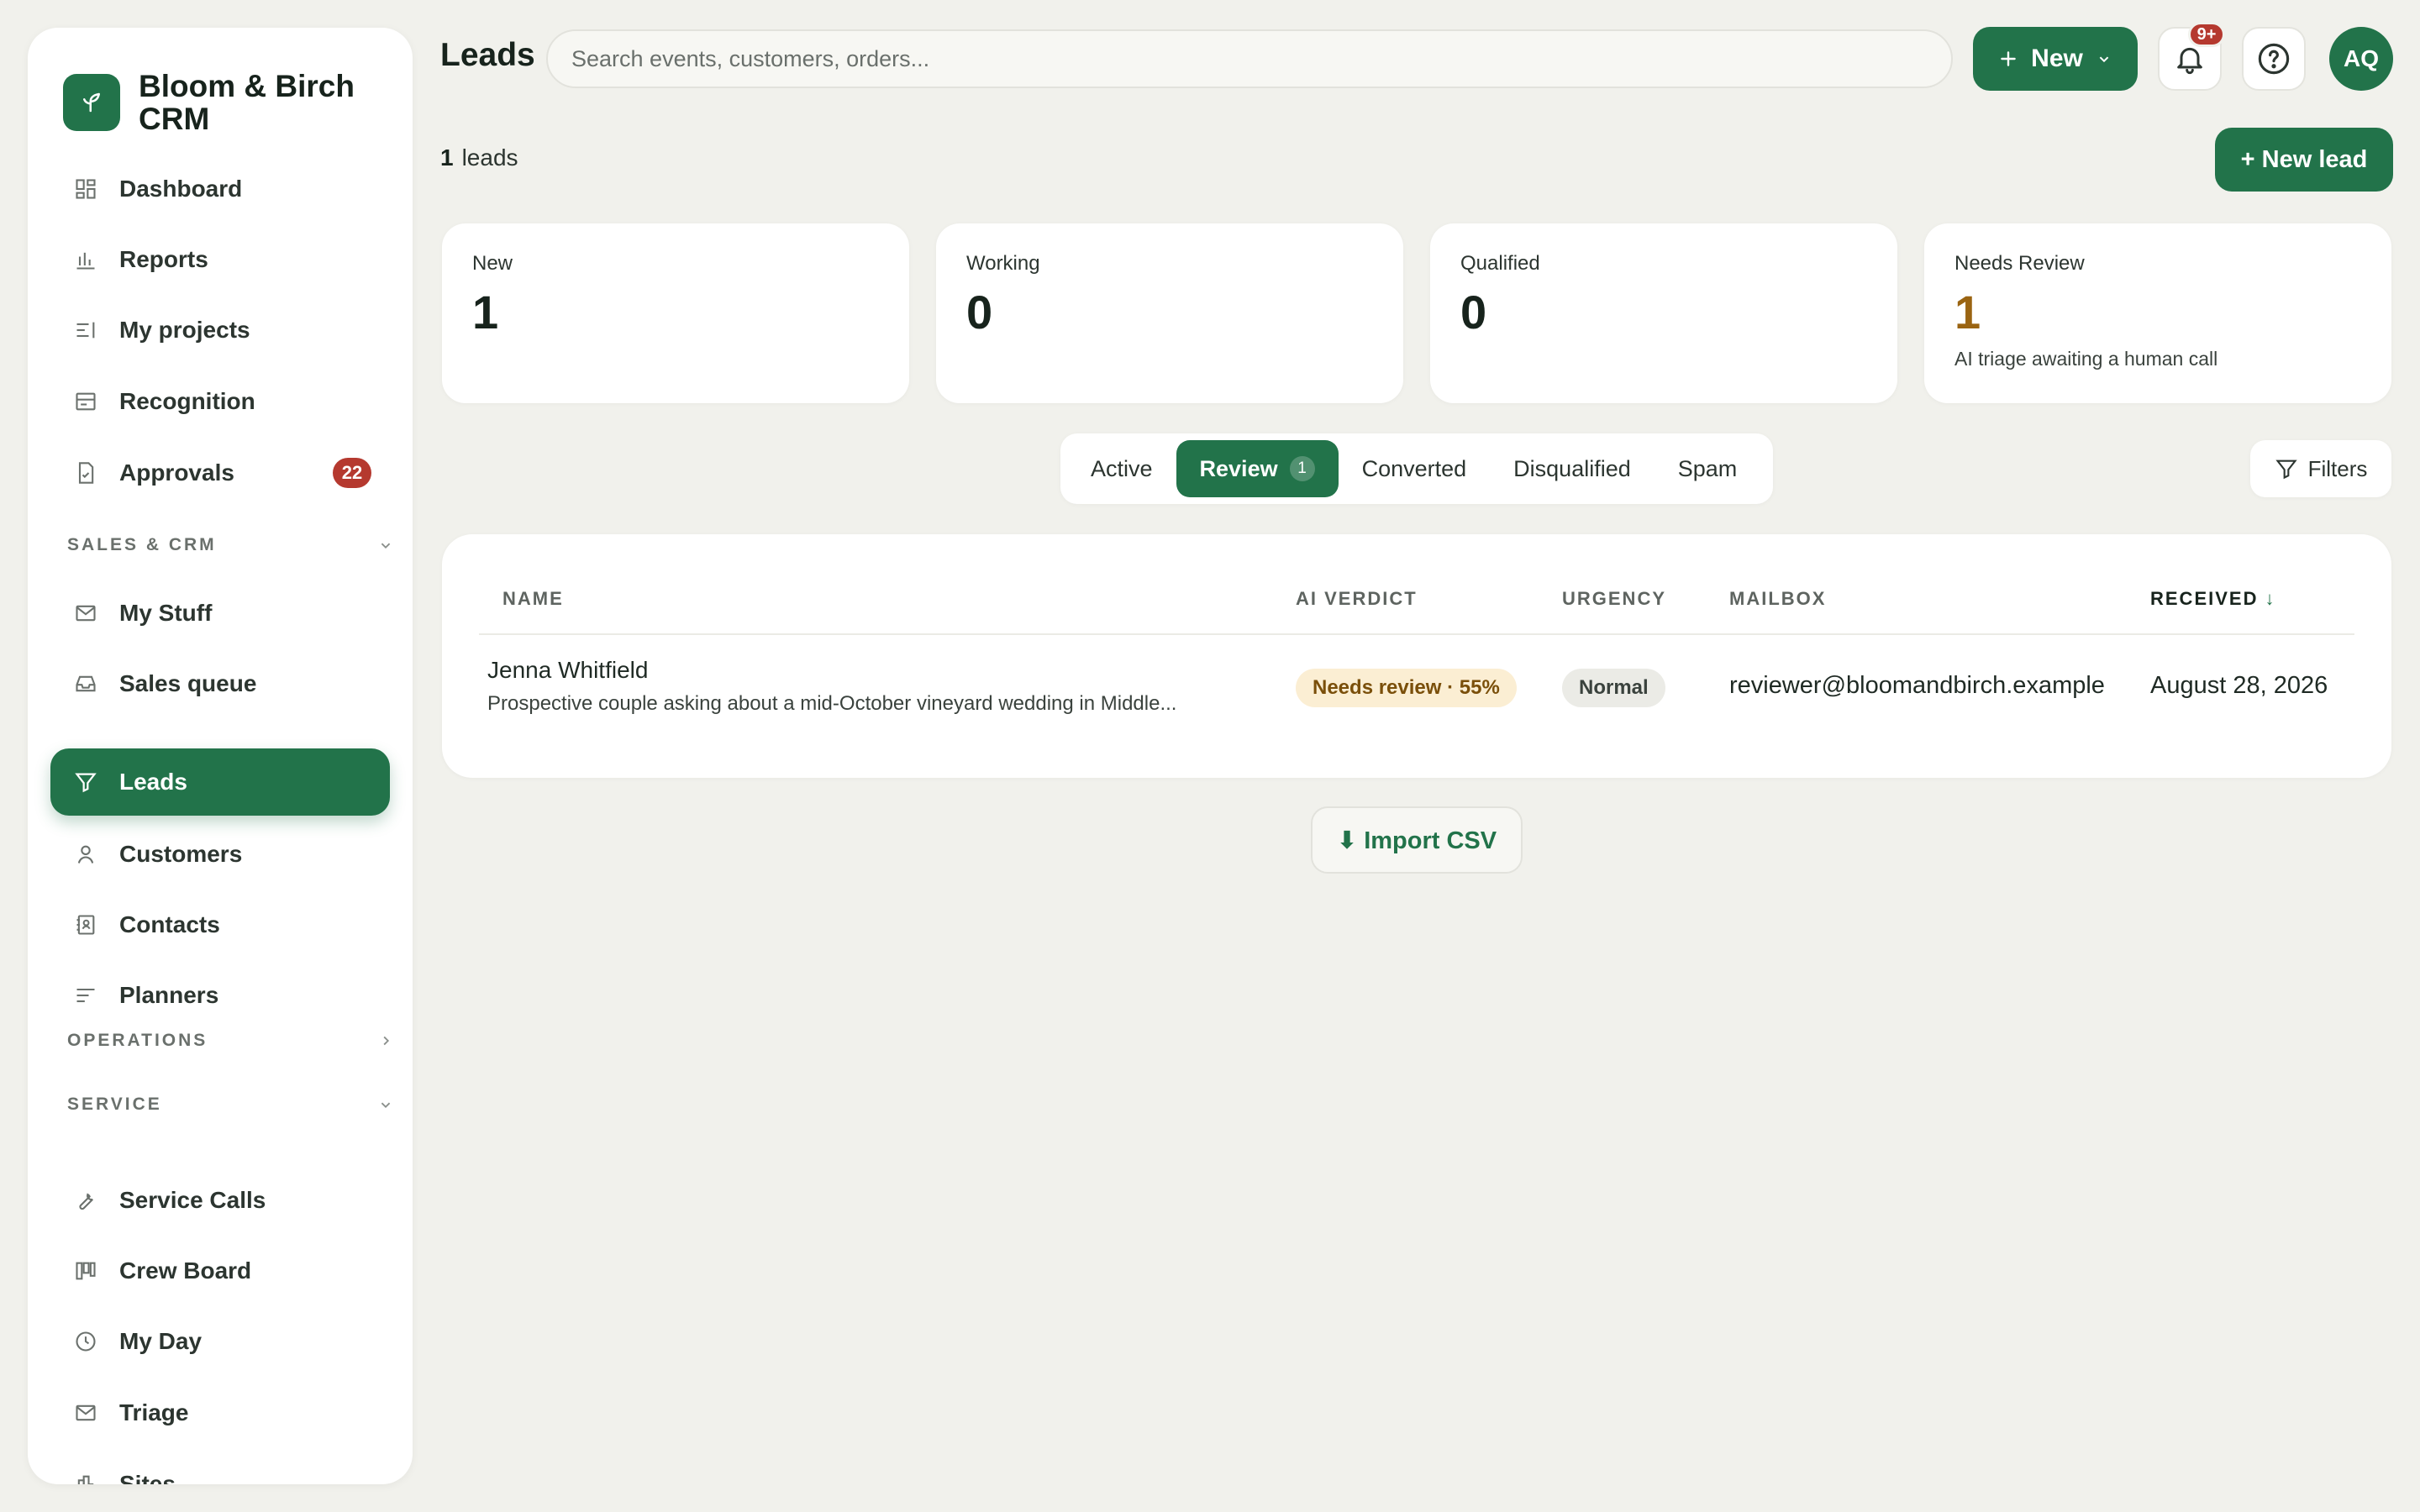 Image resolution: width=2420 pixels, height=1512 pixels. What do you see at coordinates (2337, 468) in the screenshot?
I see `filters-button-label: Filters` at bounding box center [2337, 468].